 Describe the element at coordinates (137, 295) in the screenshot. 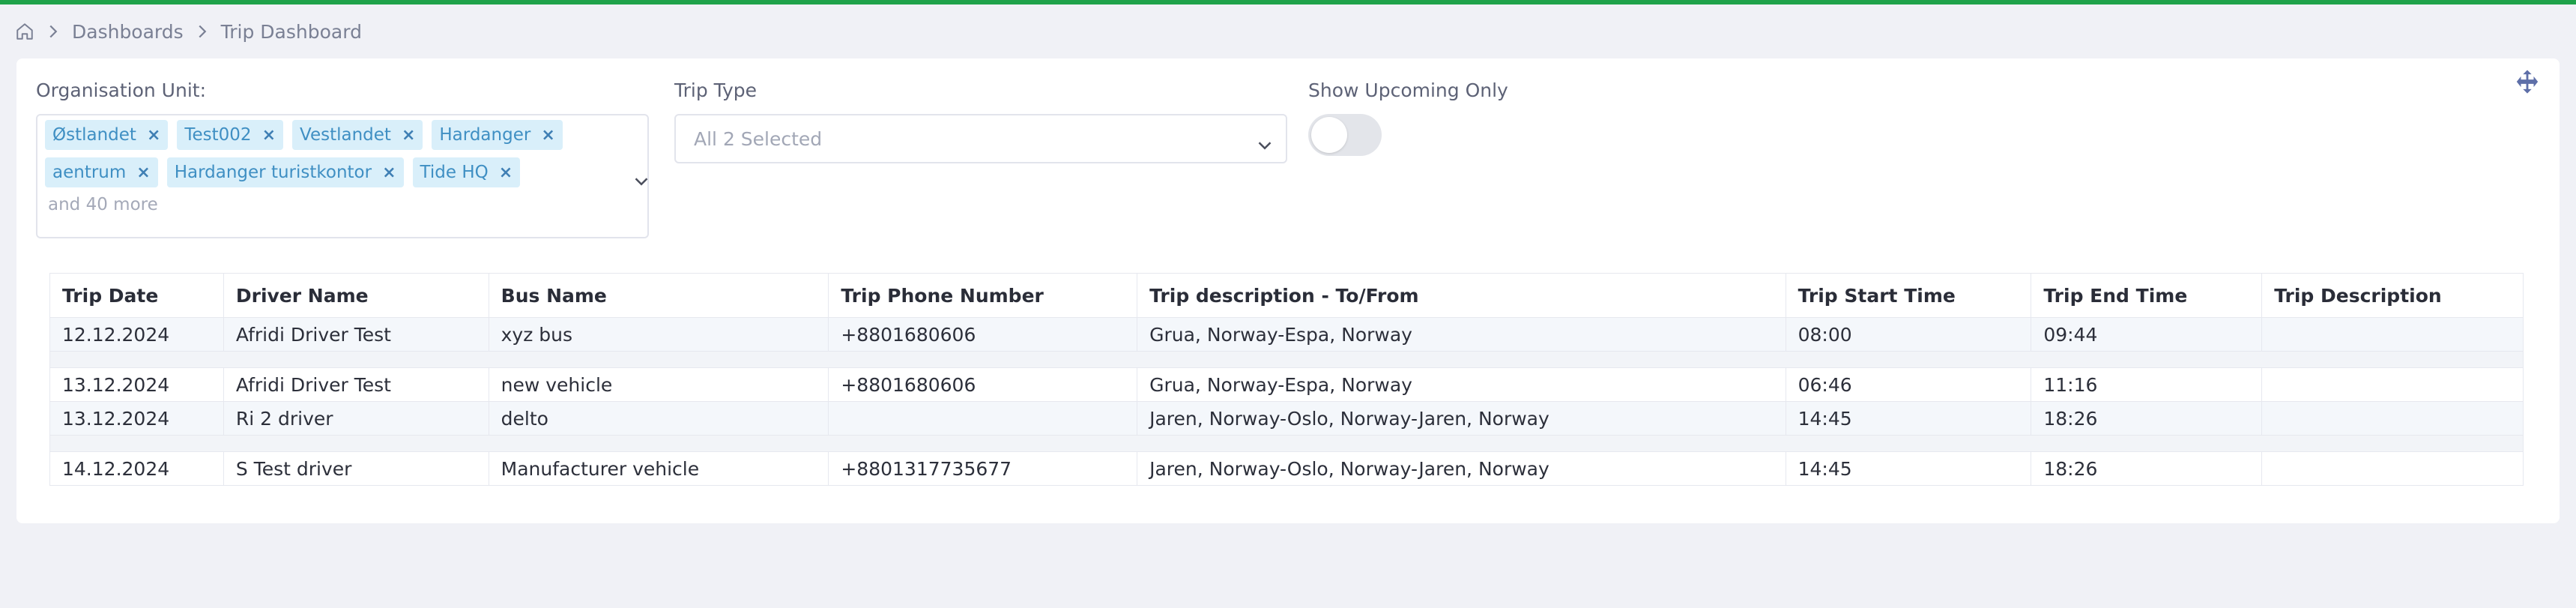

I see `column-header: Trip Date` at that location.